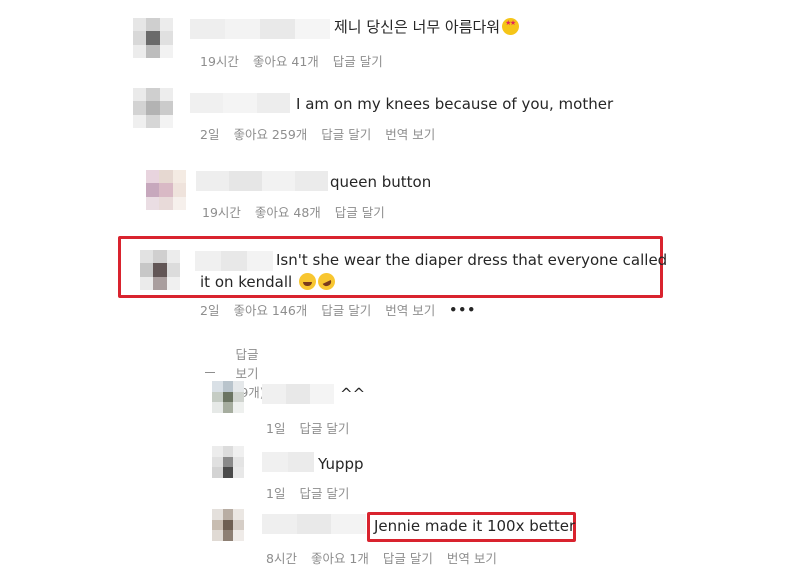 The width and height of the screenshot is (800, 578). Describe the element at coordinates (381, 182) in the screenshot. I see `comment-text: queen button` at that location.